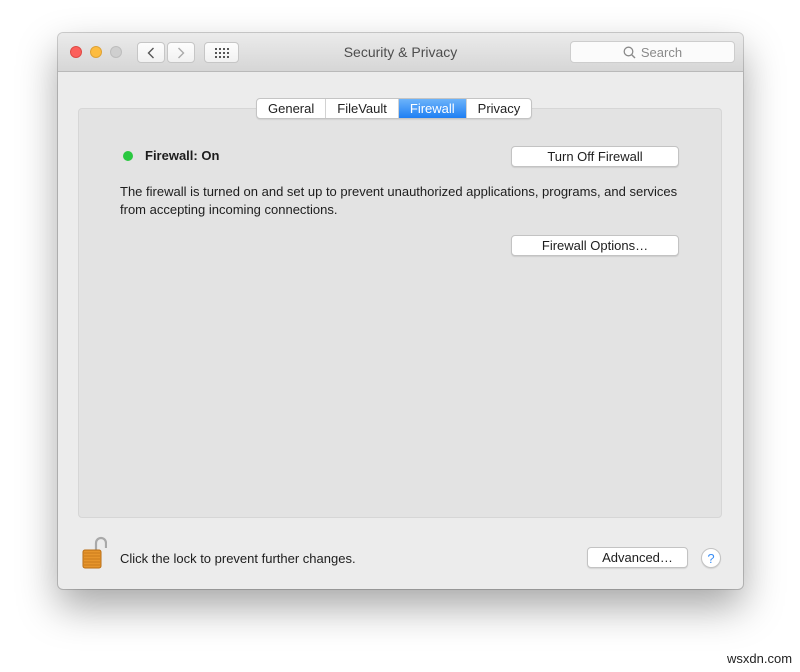 This screenshot has width=800, height=672. Describe the element at coordinates (95, 552) in the screenshot. I see `unlocked-padlock-icon` at that location.